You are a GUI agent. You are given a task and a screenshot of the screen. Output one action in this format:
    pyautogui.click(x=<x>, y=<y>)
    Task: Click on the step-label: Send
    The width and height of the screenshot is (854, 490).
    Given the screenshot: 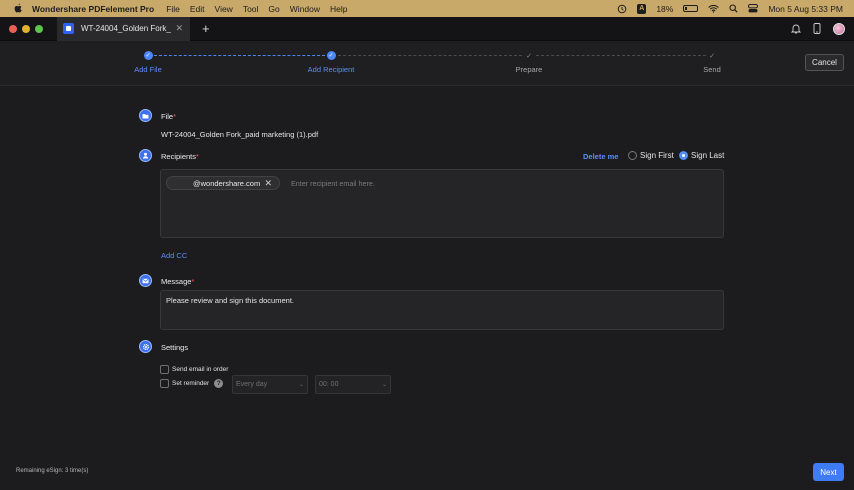 What is the action you would take?
    pyautogui.click(x=712, y=69)
    